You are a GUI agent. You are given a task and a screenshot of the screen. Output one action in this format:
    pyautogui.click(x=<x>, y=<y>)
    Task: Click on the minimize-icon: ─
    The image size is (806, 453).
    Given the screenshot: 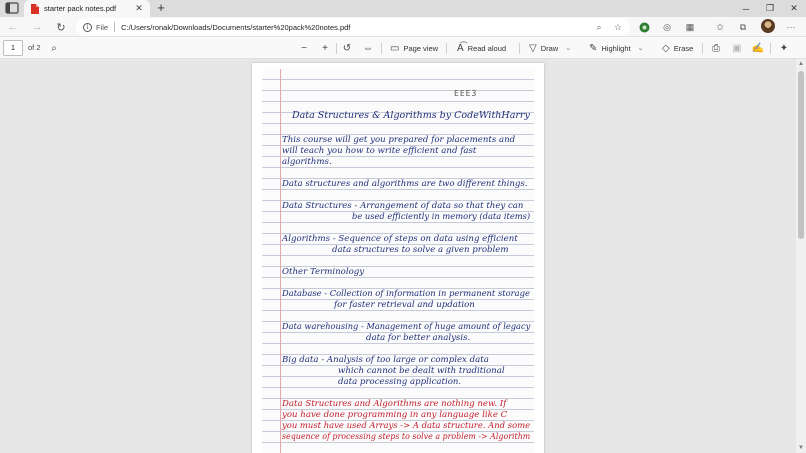 What is the action you would take?
    pyautogui.click(x=746, y=8)
    